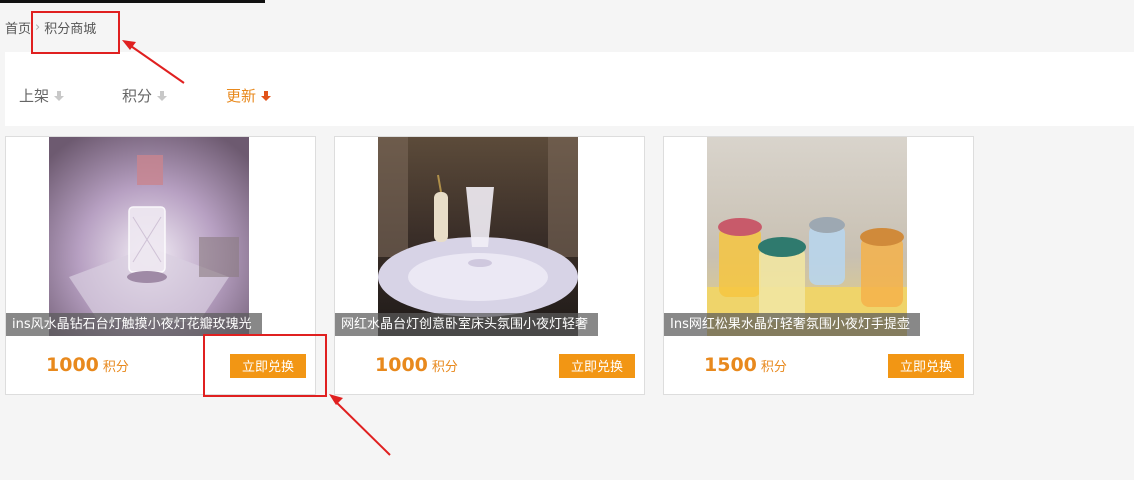  I want to click on sort-by-points: 积分, so click(145, 95).